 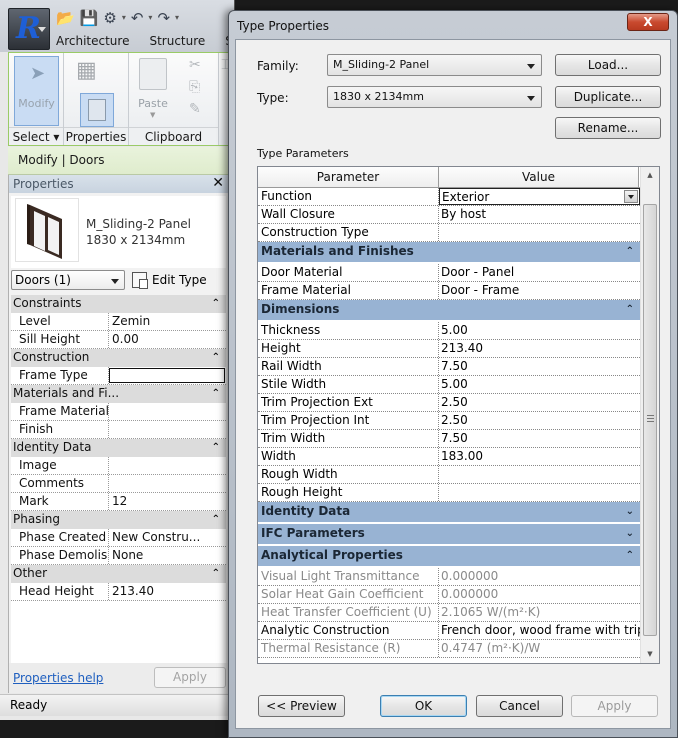 I want to click on properties-toggle-button, so click(x=97, y=110).